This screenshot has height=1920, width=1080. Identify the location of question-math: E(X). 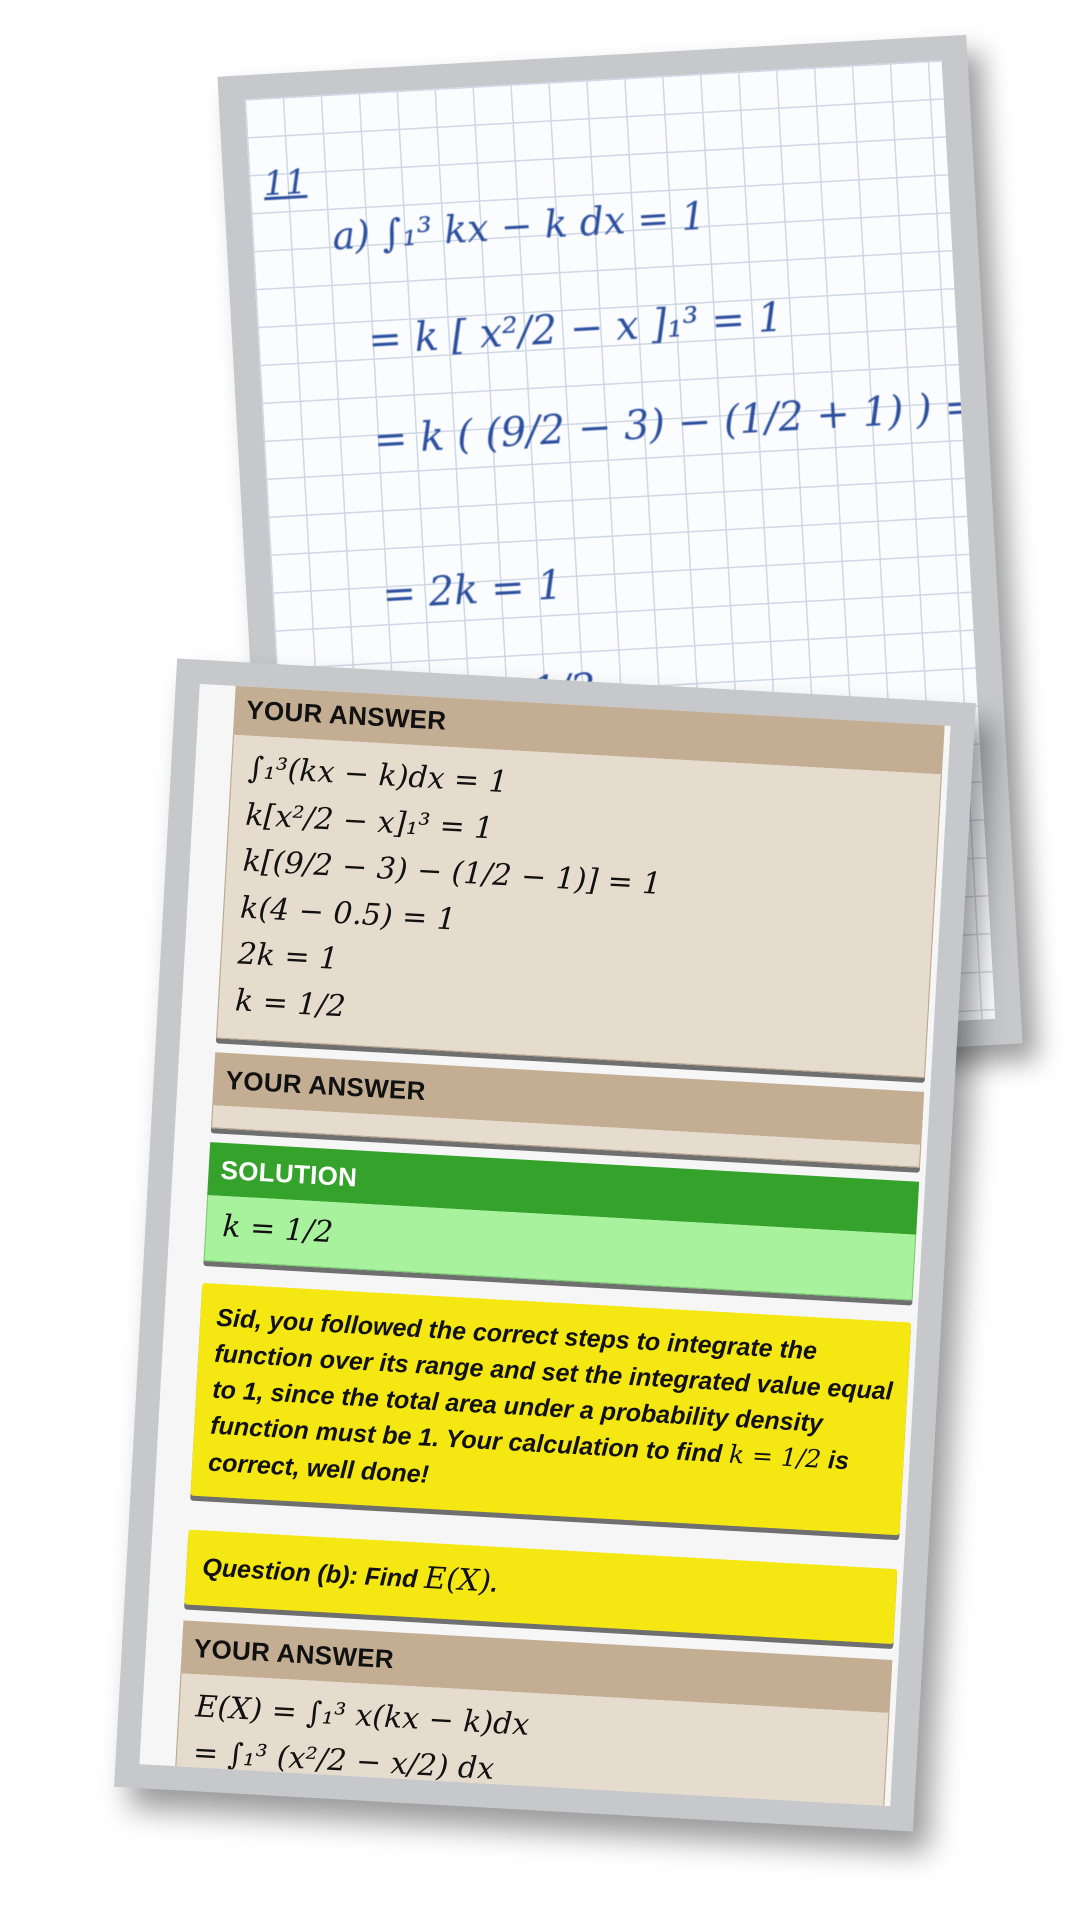
(457, 1580).